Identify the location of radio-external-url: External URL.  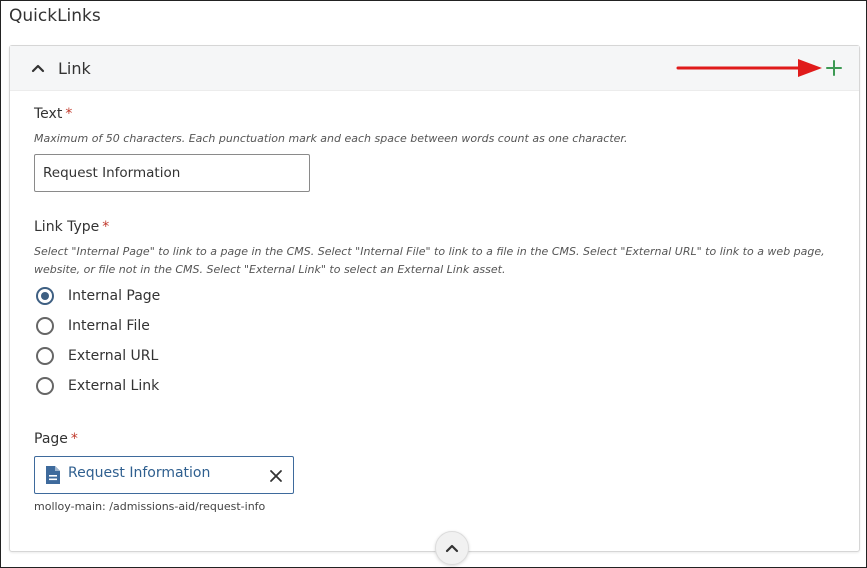
(97, 356).